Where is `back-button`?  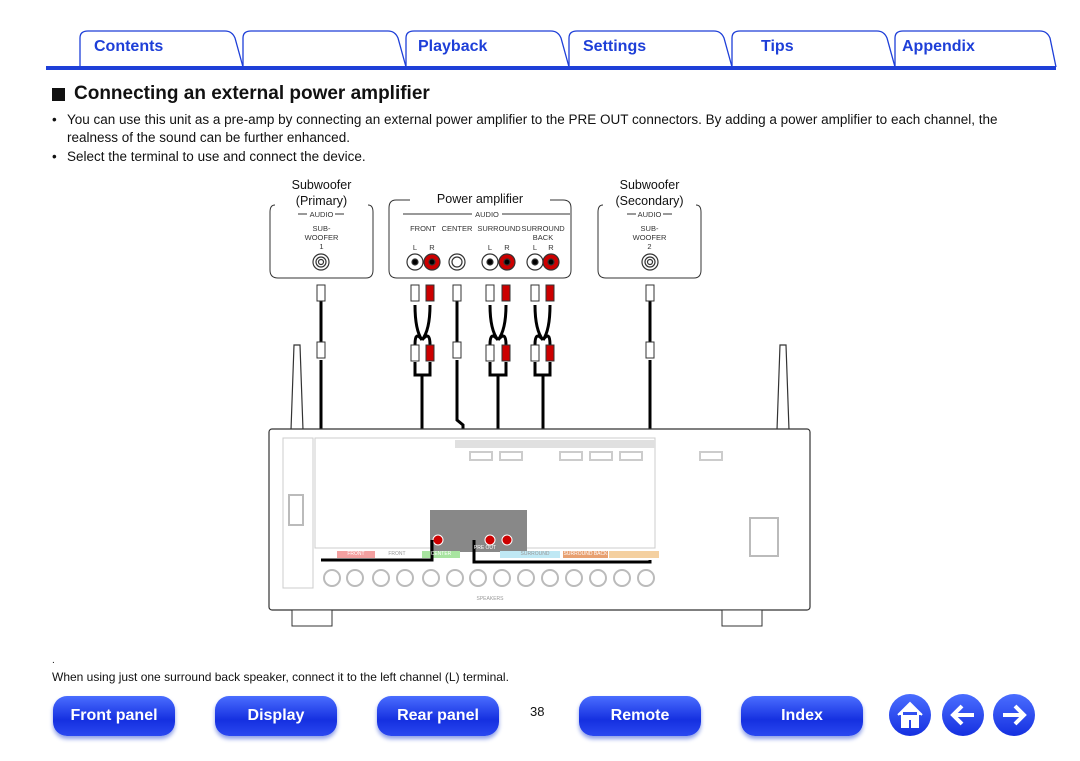 back-button is located at coordinates (963, 715).